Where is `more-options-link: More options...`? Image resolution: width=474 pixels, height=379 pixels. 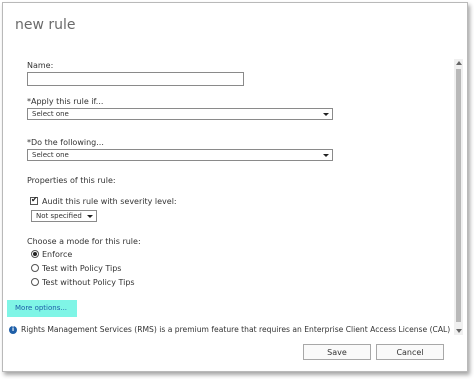 more-options-link: More options... is located at coordinates (42, 308).